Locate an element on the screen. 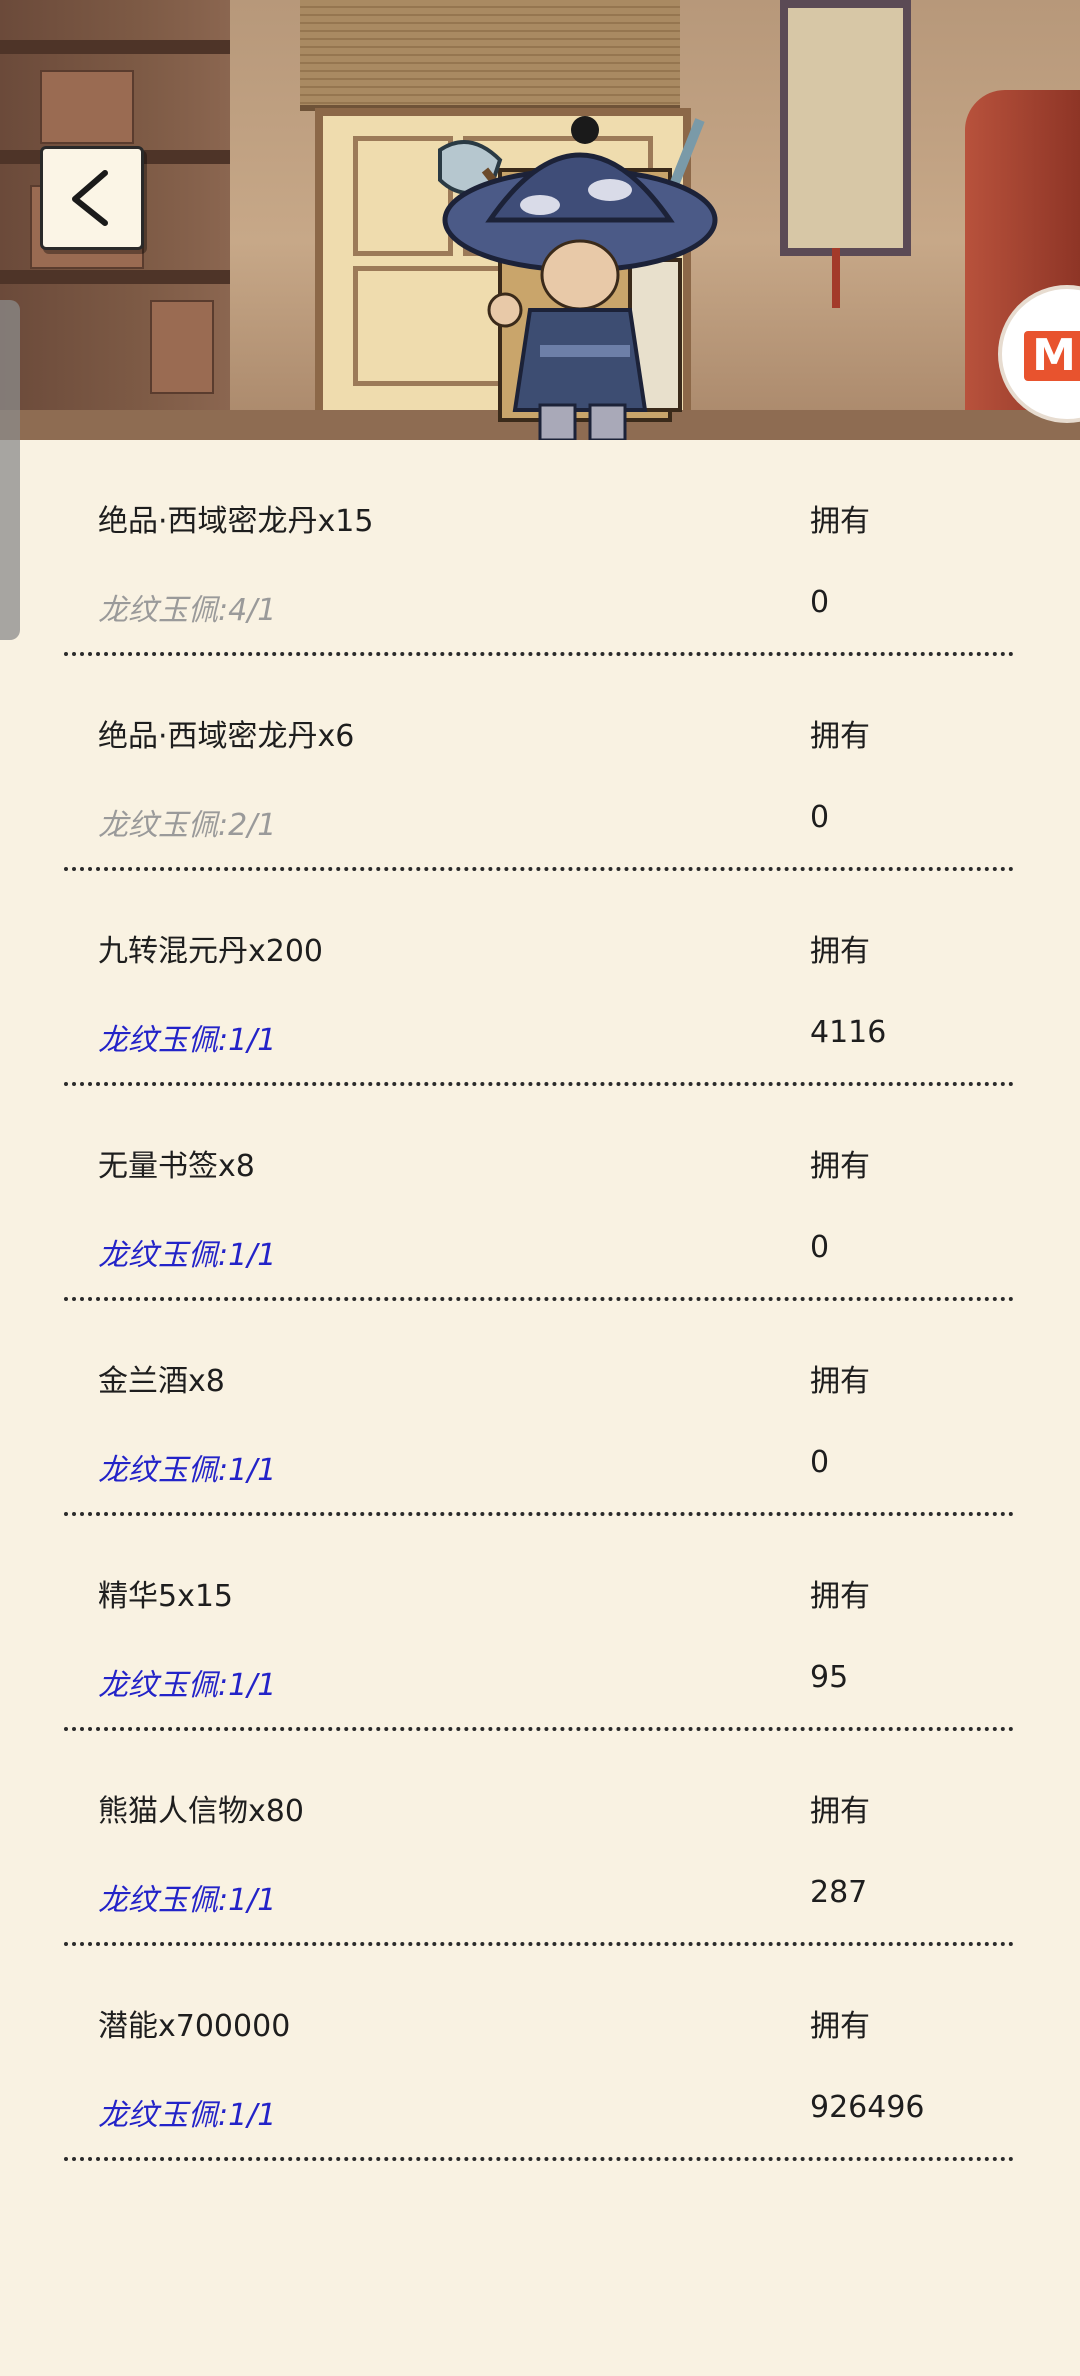 This screenshot has width=1080, height=2376. item-name: 无量书签x8 is located at coordinates (176, 1166).